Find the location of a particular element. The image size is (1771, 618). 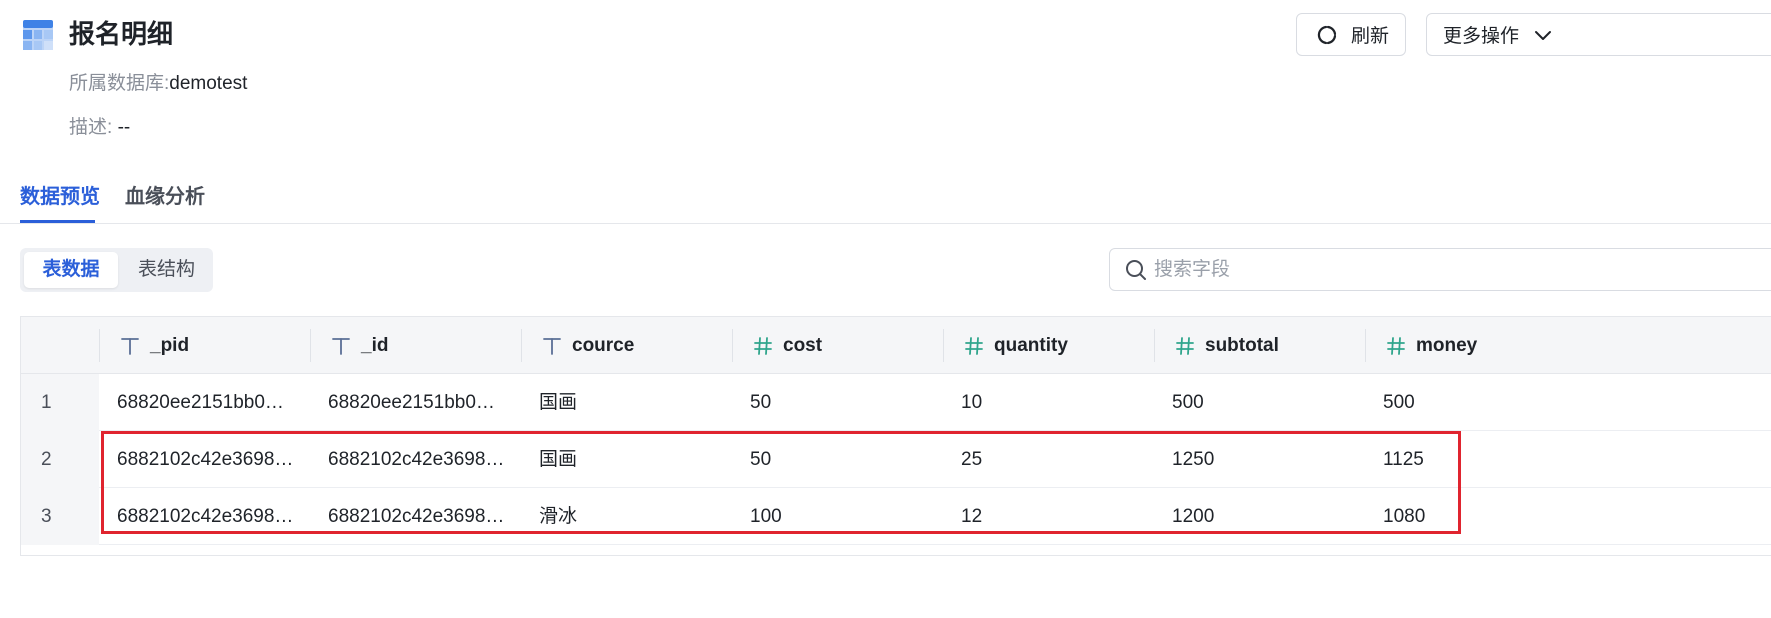

table-icon is located at coordinates (38, 35).